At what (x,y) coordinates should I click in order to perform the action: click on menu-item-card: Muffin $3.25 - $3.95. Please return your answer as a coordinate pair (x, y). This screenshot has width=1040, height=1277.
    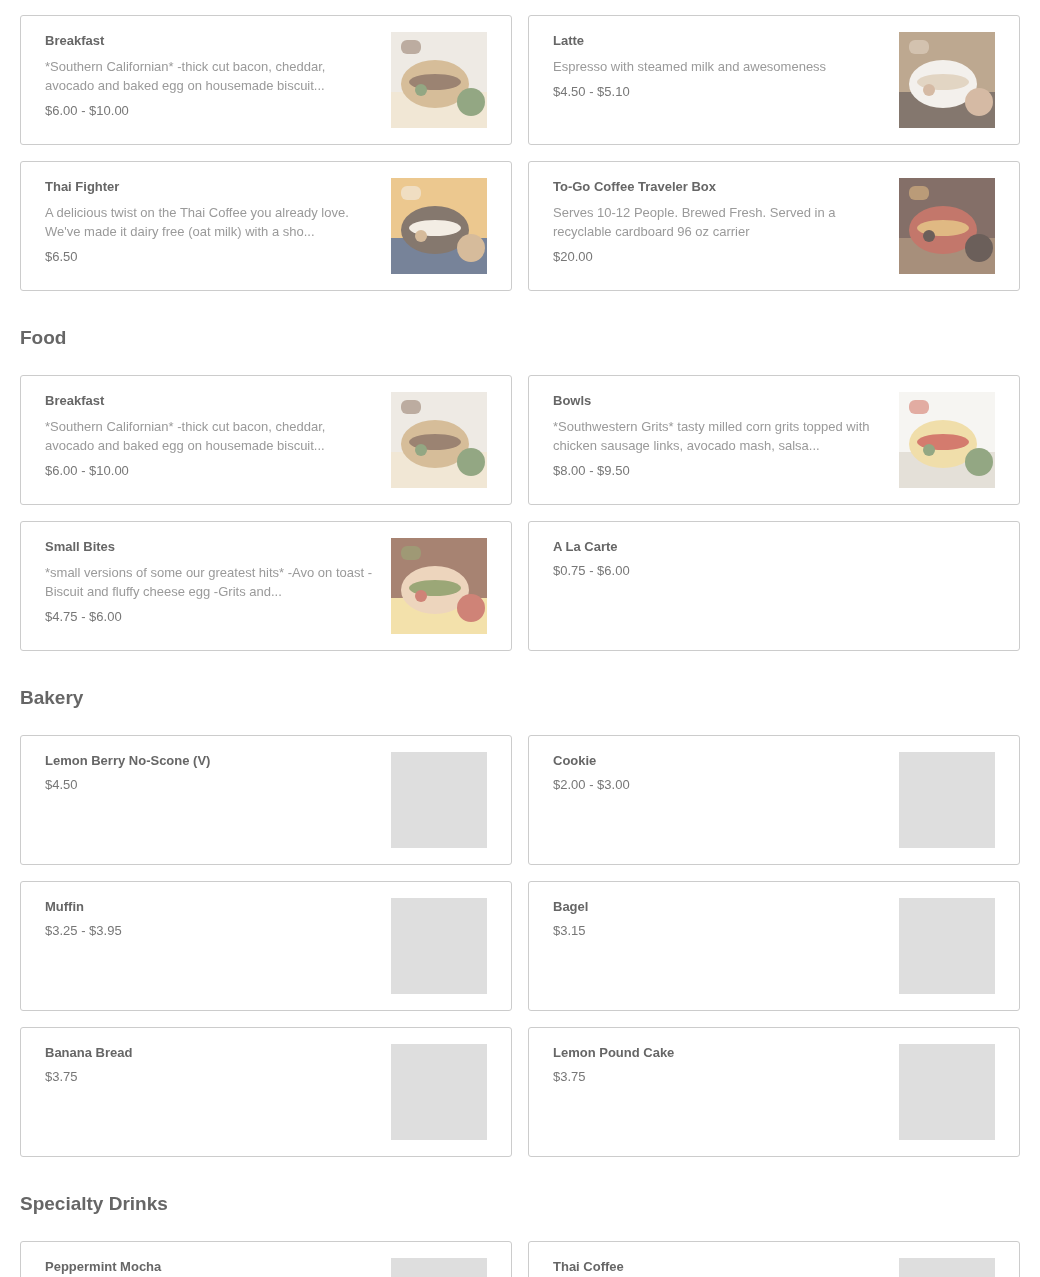
    Looking at the image, I should click on (266, 946).